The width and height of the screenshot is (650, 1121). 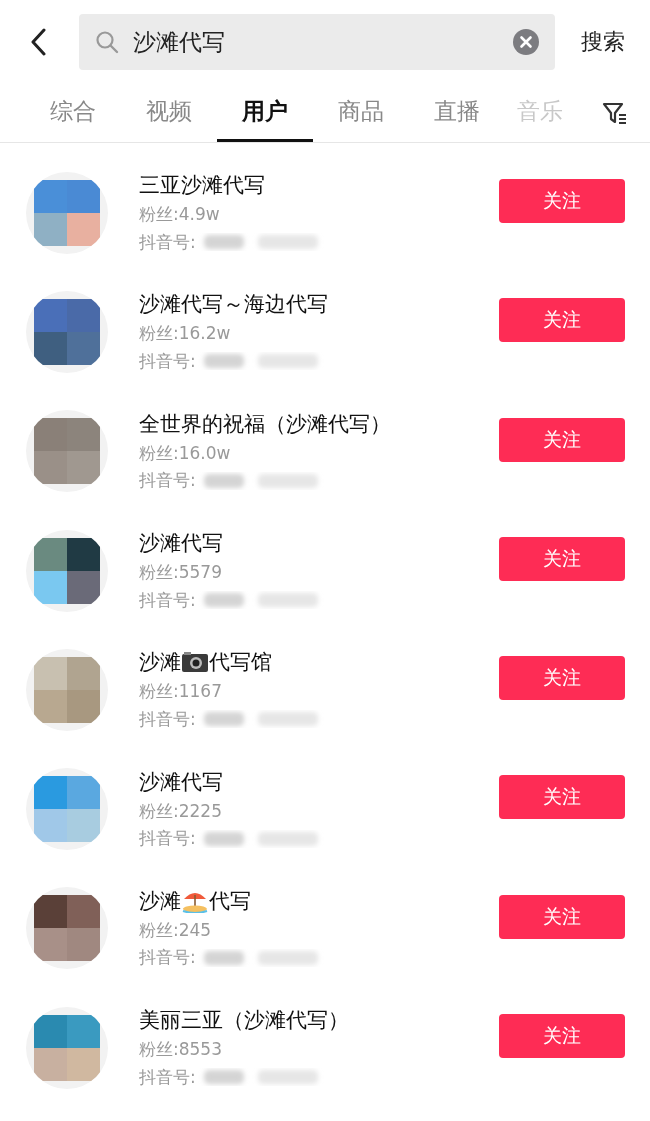 What do you see at coordinates (176, 930) in the screenshot?
I see `follower-count: 粉丝:245` at bounding box center [176, 930].